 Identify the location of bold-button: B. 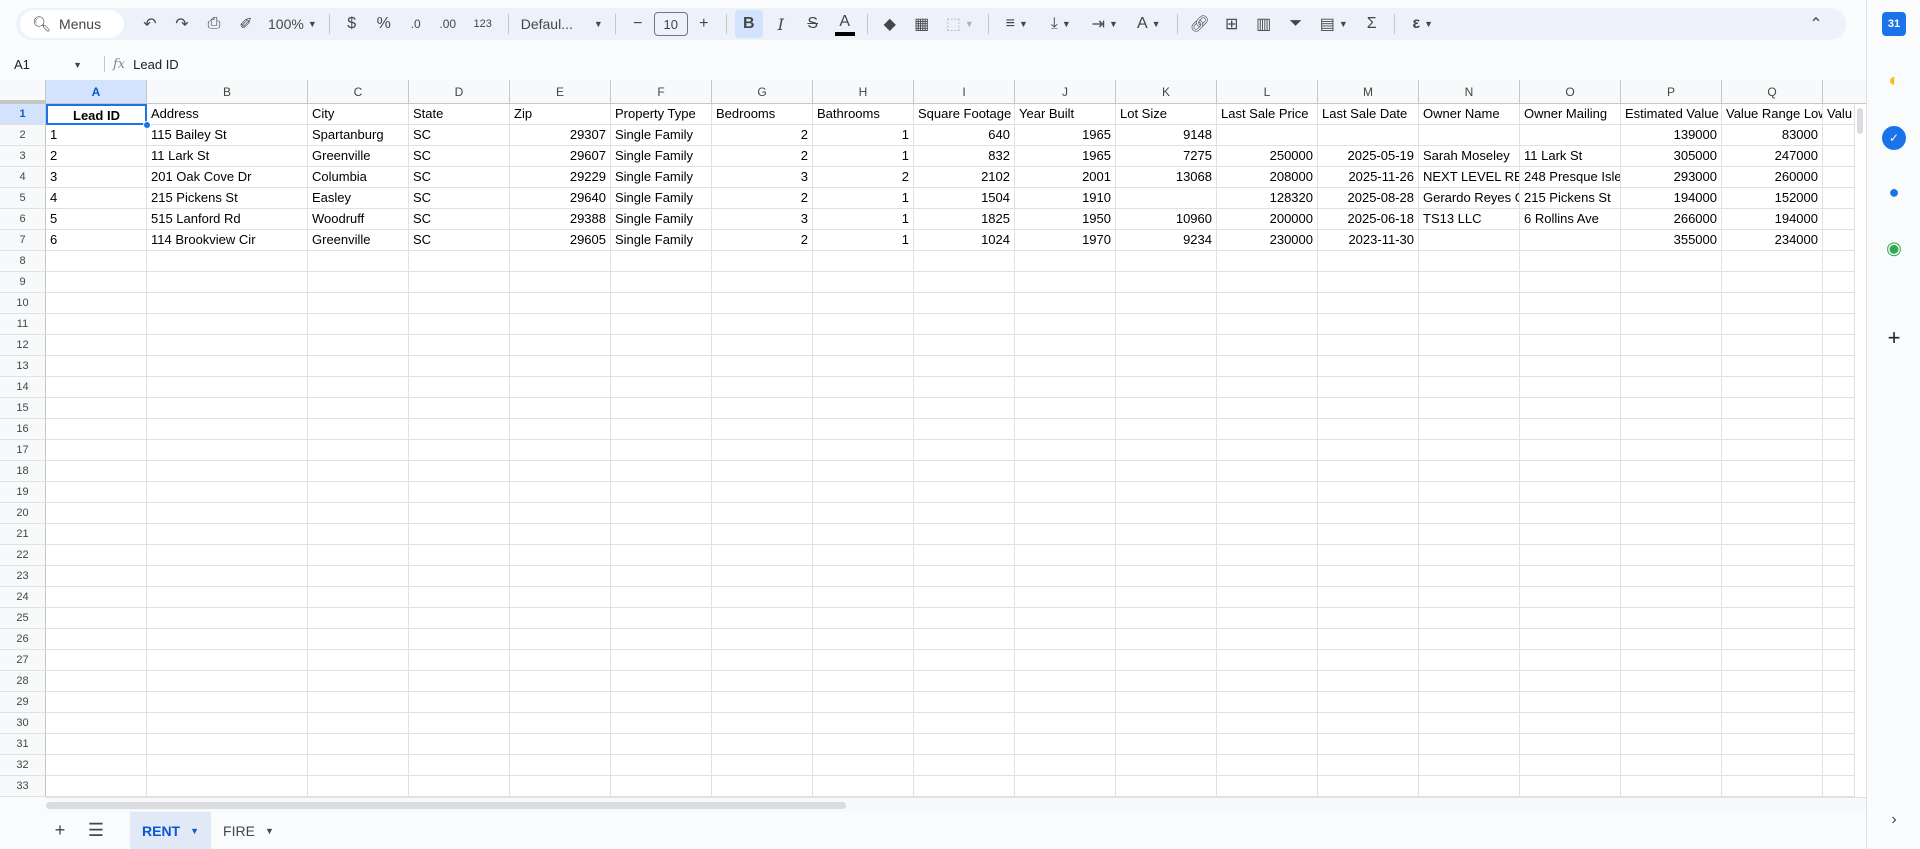
(748, 24).